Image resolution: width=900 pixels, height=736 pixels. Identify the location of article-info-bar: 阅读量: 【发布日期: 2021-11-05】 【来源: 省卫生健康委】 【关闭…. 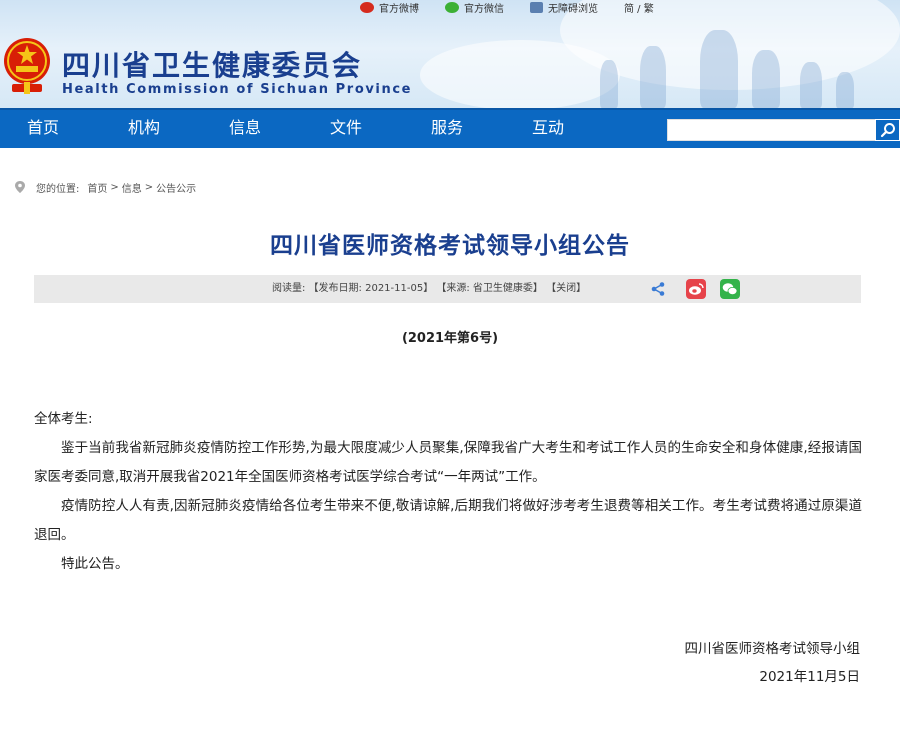
(447, 289).